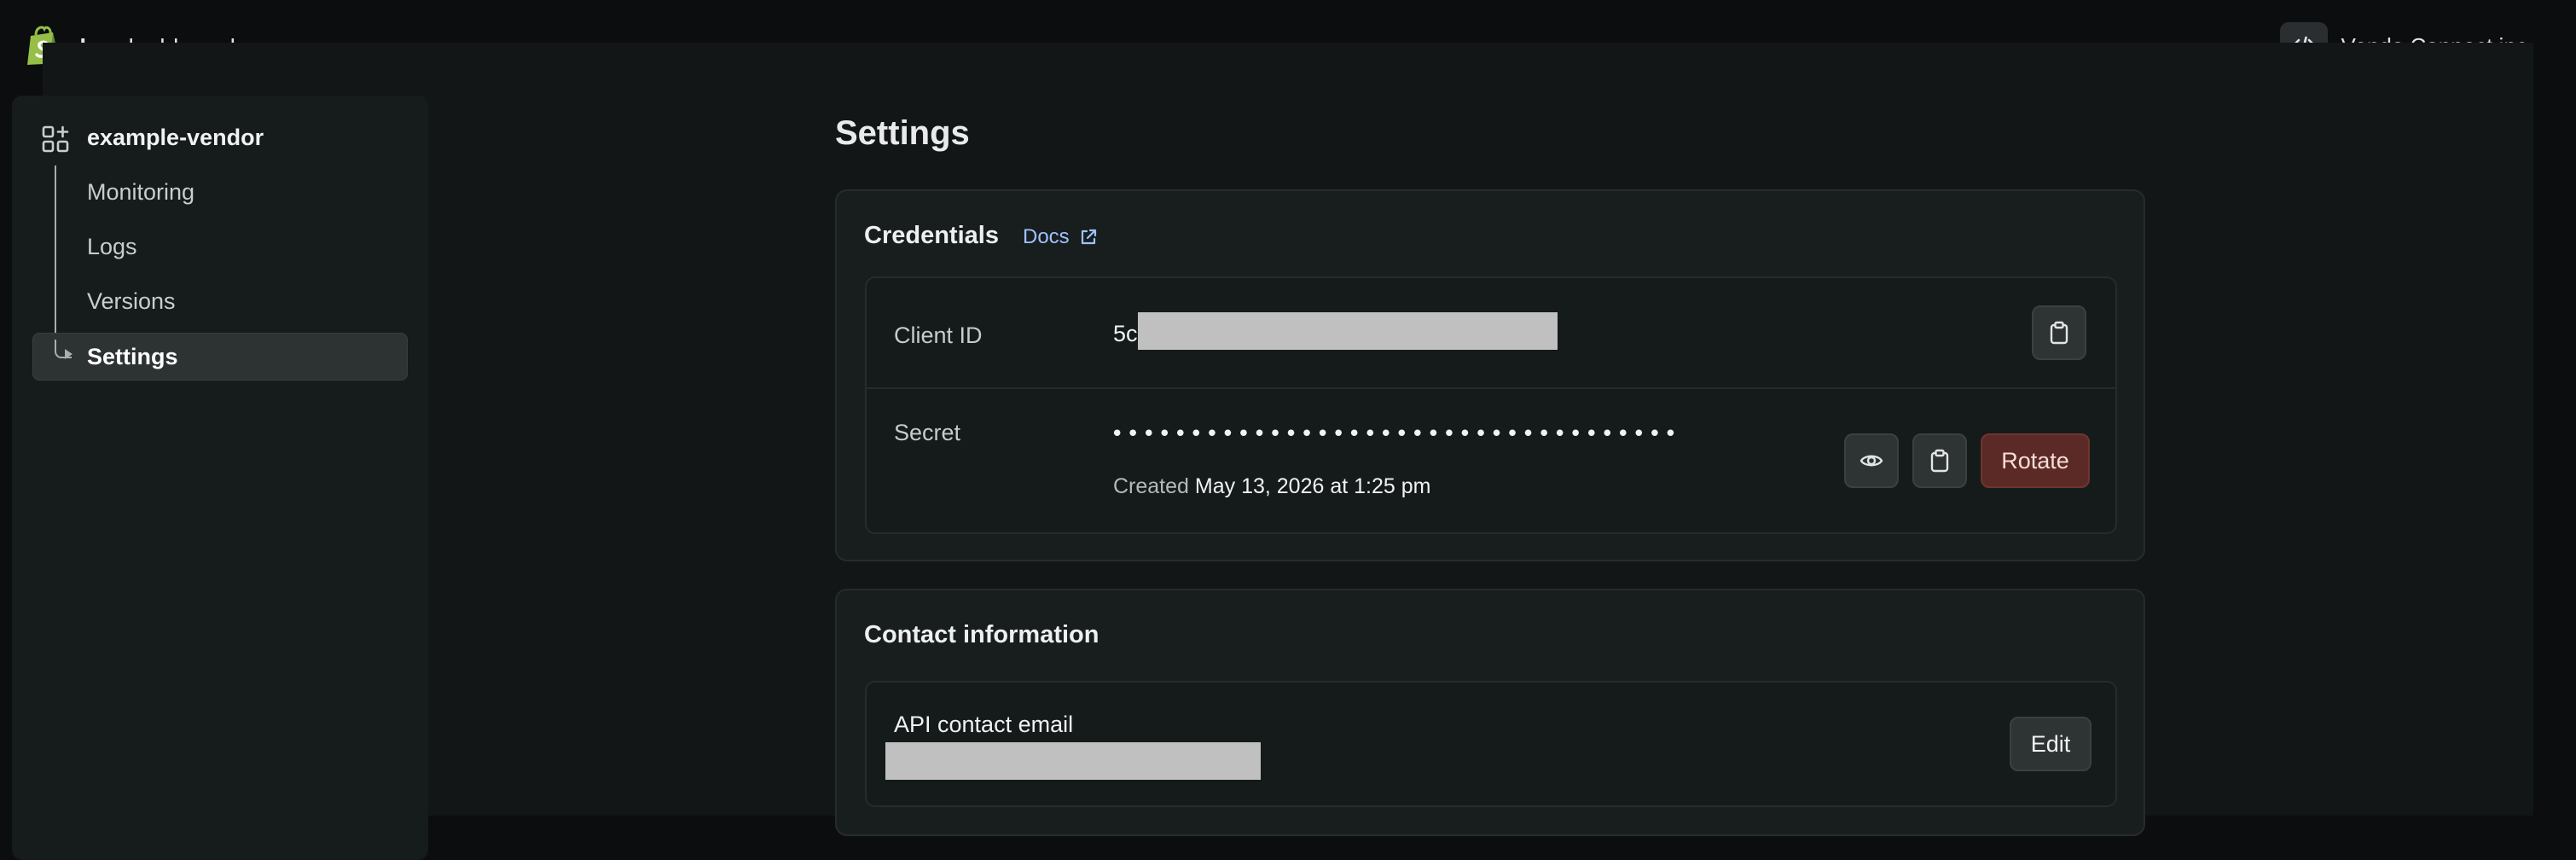 The image size is (2576, 860). I want to click on rotate-secret-button: Rotate, so click(2035, 460).